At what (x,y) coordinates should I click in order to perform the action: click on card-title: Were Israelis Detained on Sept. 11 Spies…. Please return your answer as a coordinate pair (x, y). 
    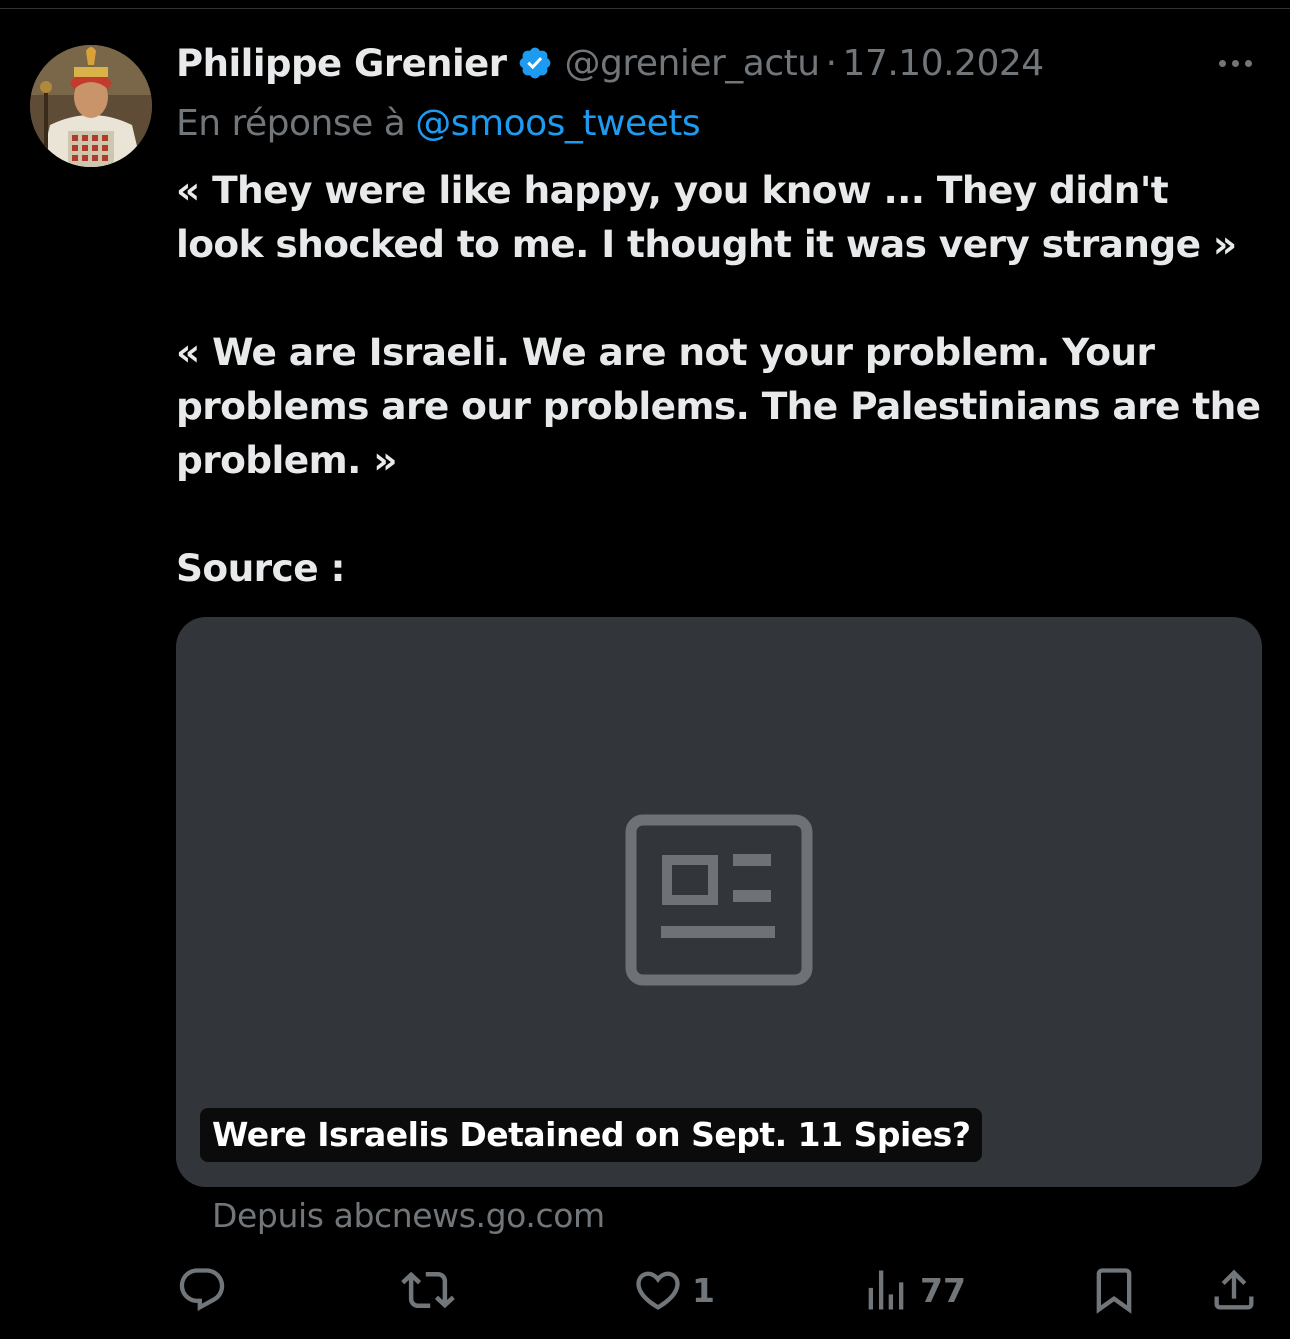
    Looking at the image, I should click on (591, 1135).